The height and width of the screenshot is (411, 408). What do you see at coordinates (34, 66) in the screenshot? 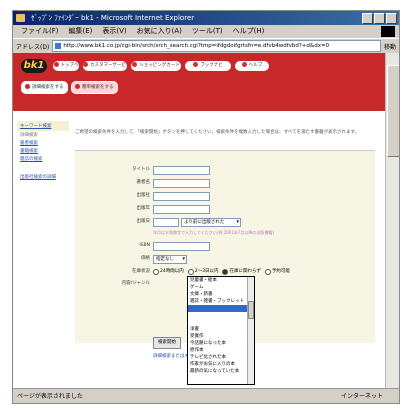
I see `site-logo: bk1` at bounding box center [34, 66].